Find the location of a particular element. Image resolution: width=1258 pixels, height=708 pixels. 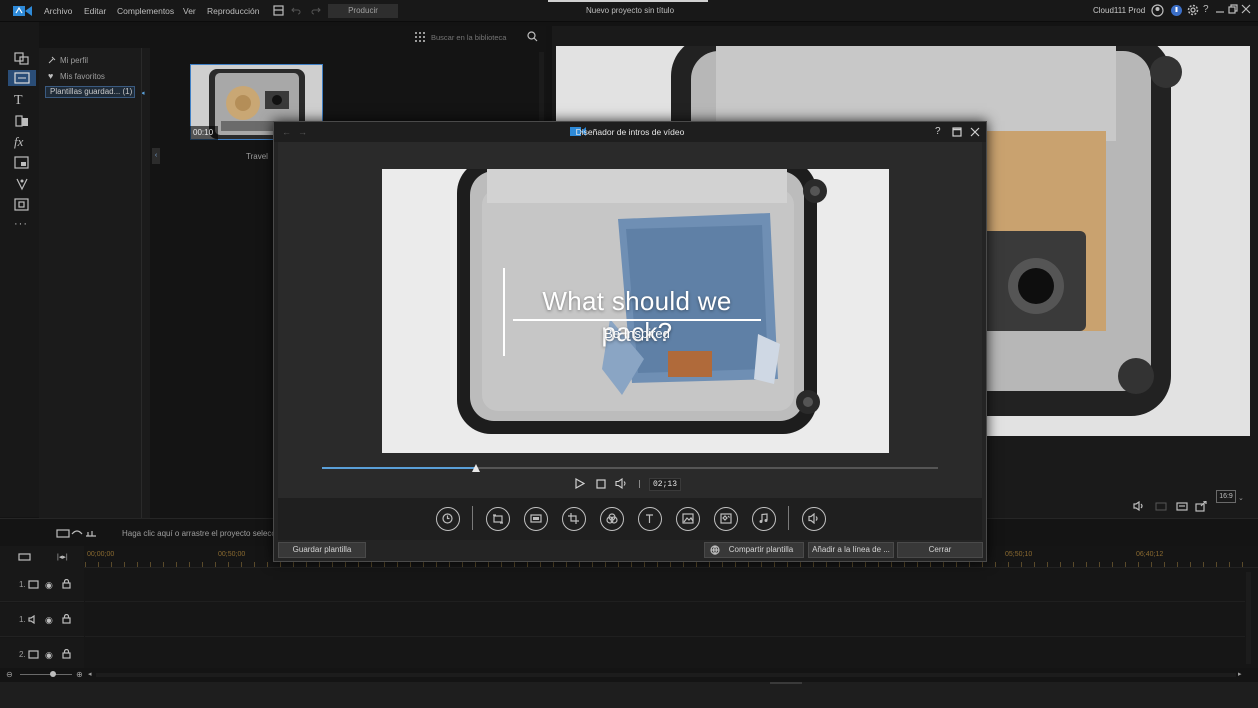

close-dialog-button: Cerrar is located at coordinates (940, 550).